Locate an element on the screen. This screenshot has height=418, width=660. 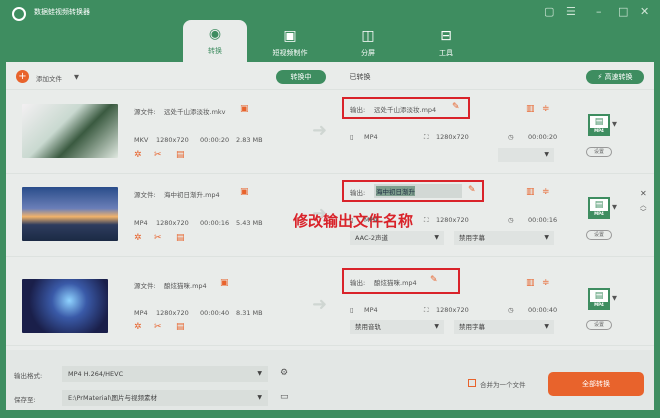
audio-value: AAC-2声道 is located at coordinates (371, 238).